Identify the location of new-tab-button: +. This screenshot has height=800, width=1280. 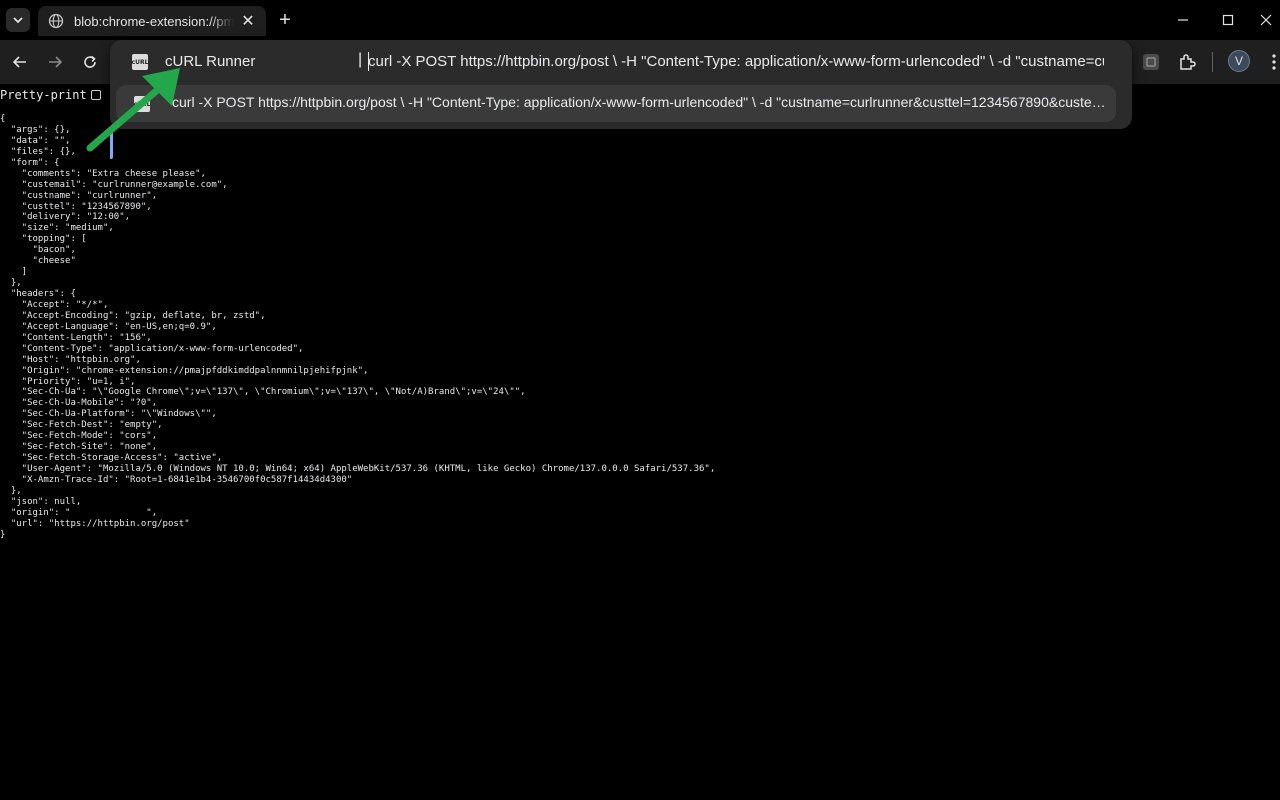
(285, 20).